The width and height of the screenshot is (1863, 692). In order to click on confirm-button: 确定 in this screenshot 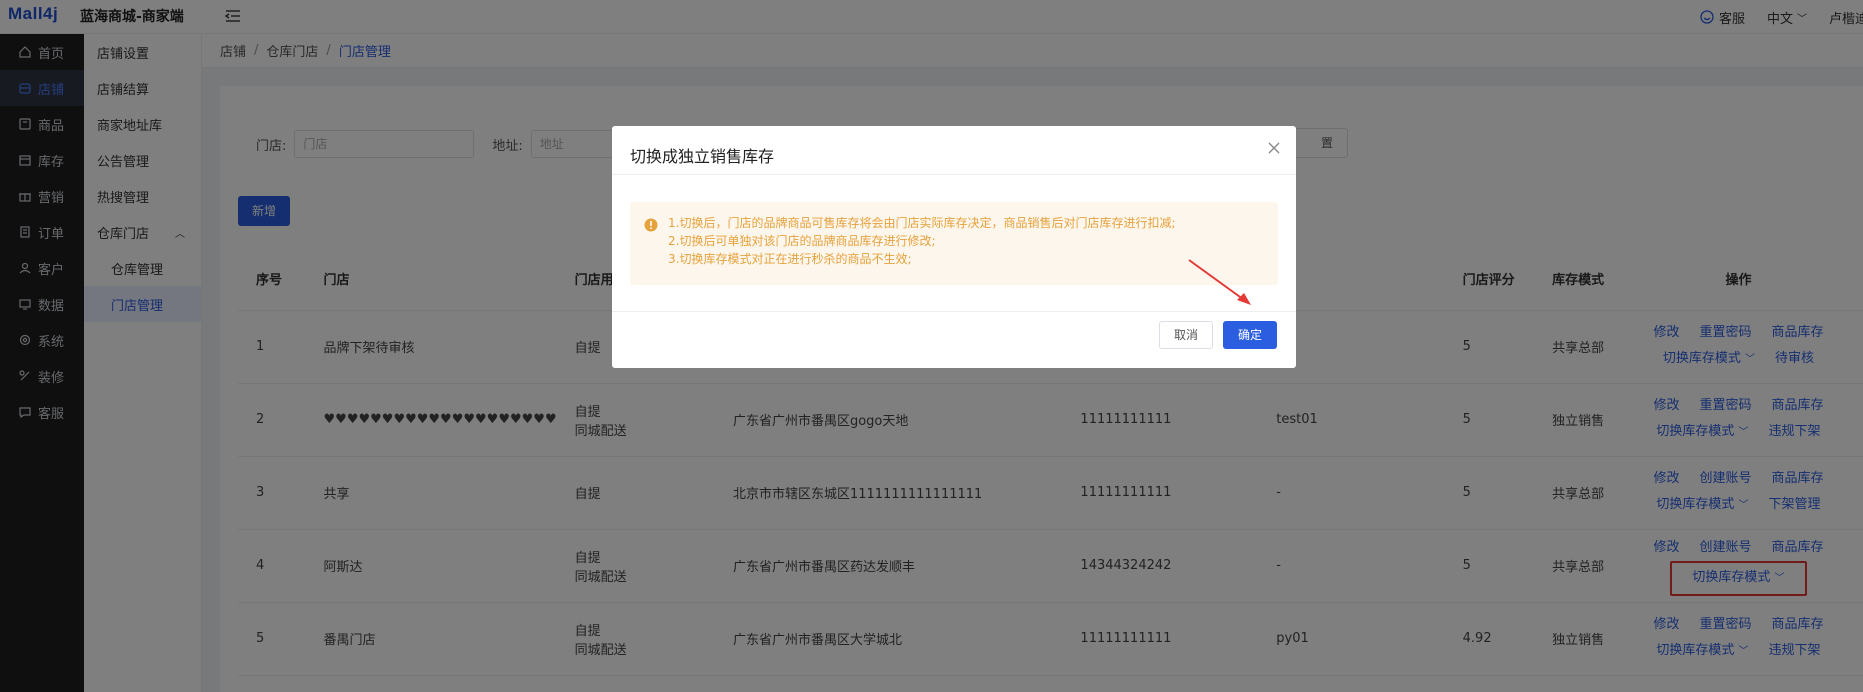, I will do `click(1250, 335)`.